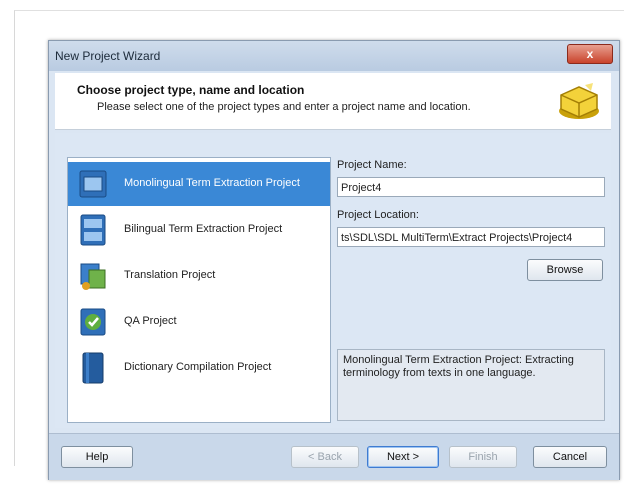 The width and height of the screenshot is (639, 492). Describe the element at coordinates (570, 457) in the screenshot. I see `cancel-button: Cancel` at that location.